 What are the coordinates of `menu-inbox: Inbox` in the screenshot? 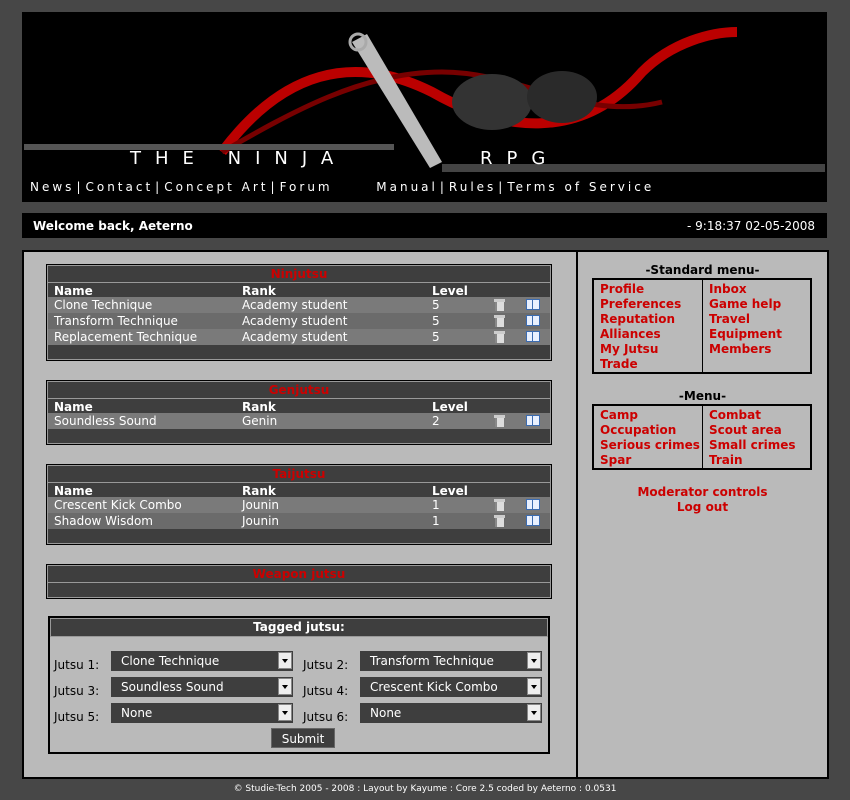 It's located at (728, 289).